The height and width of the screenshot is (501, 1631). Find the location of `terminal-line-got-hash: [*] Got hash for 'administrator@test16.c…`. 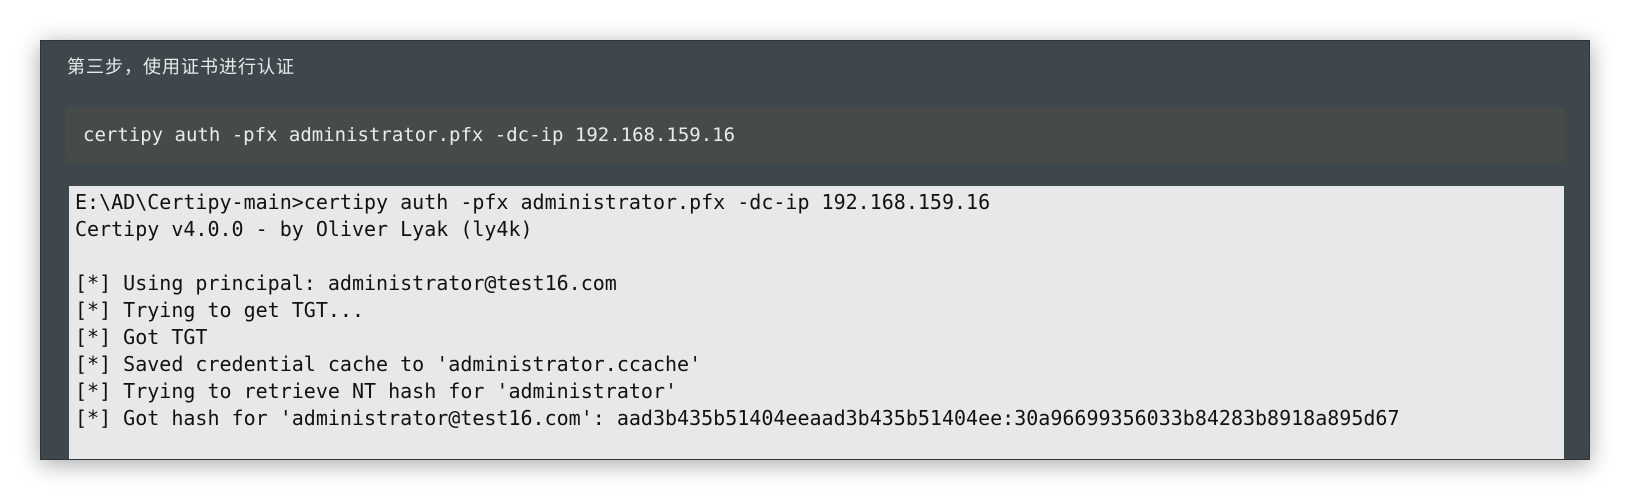

terminal-line-got-hash: [*] Got hash for 'administrator@test16.c… is located at coordinates (737, 418).